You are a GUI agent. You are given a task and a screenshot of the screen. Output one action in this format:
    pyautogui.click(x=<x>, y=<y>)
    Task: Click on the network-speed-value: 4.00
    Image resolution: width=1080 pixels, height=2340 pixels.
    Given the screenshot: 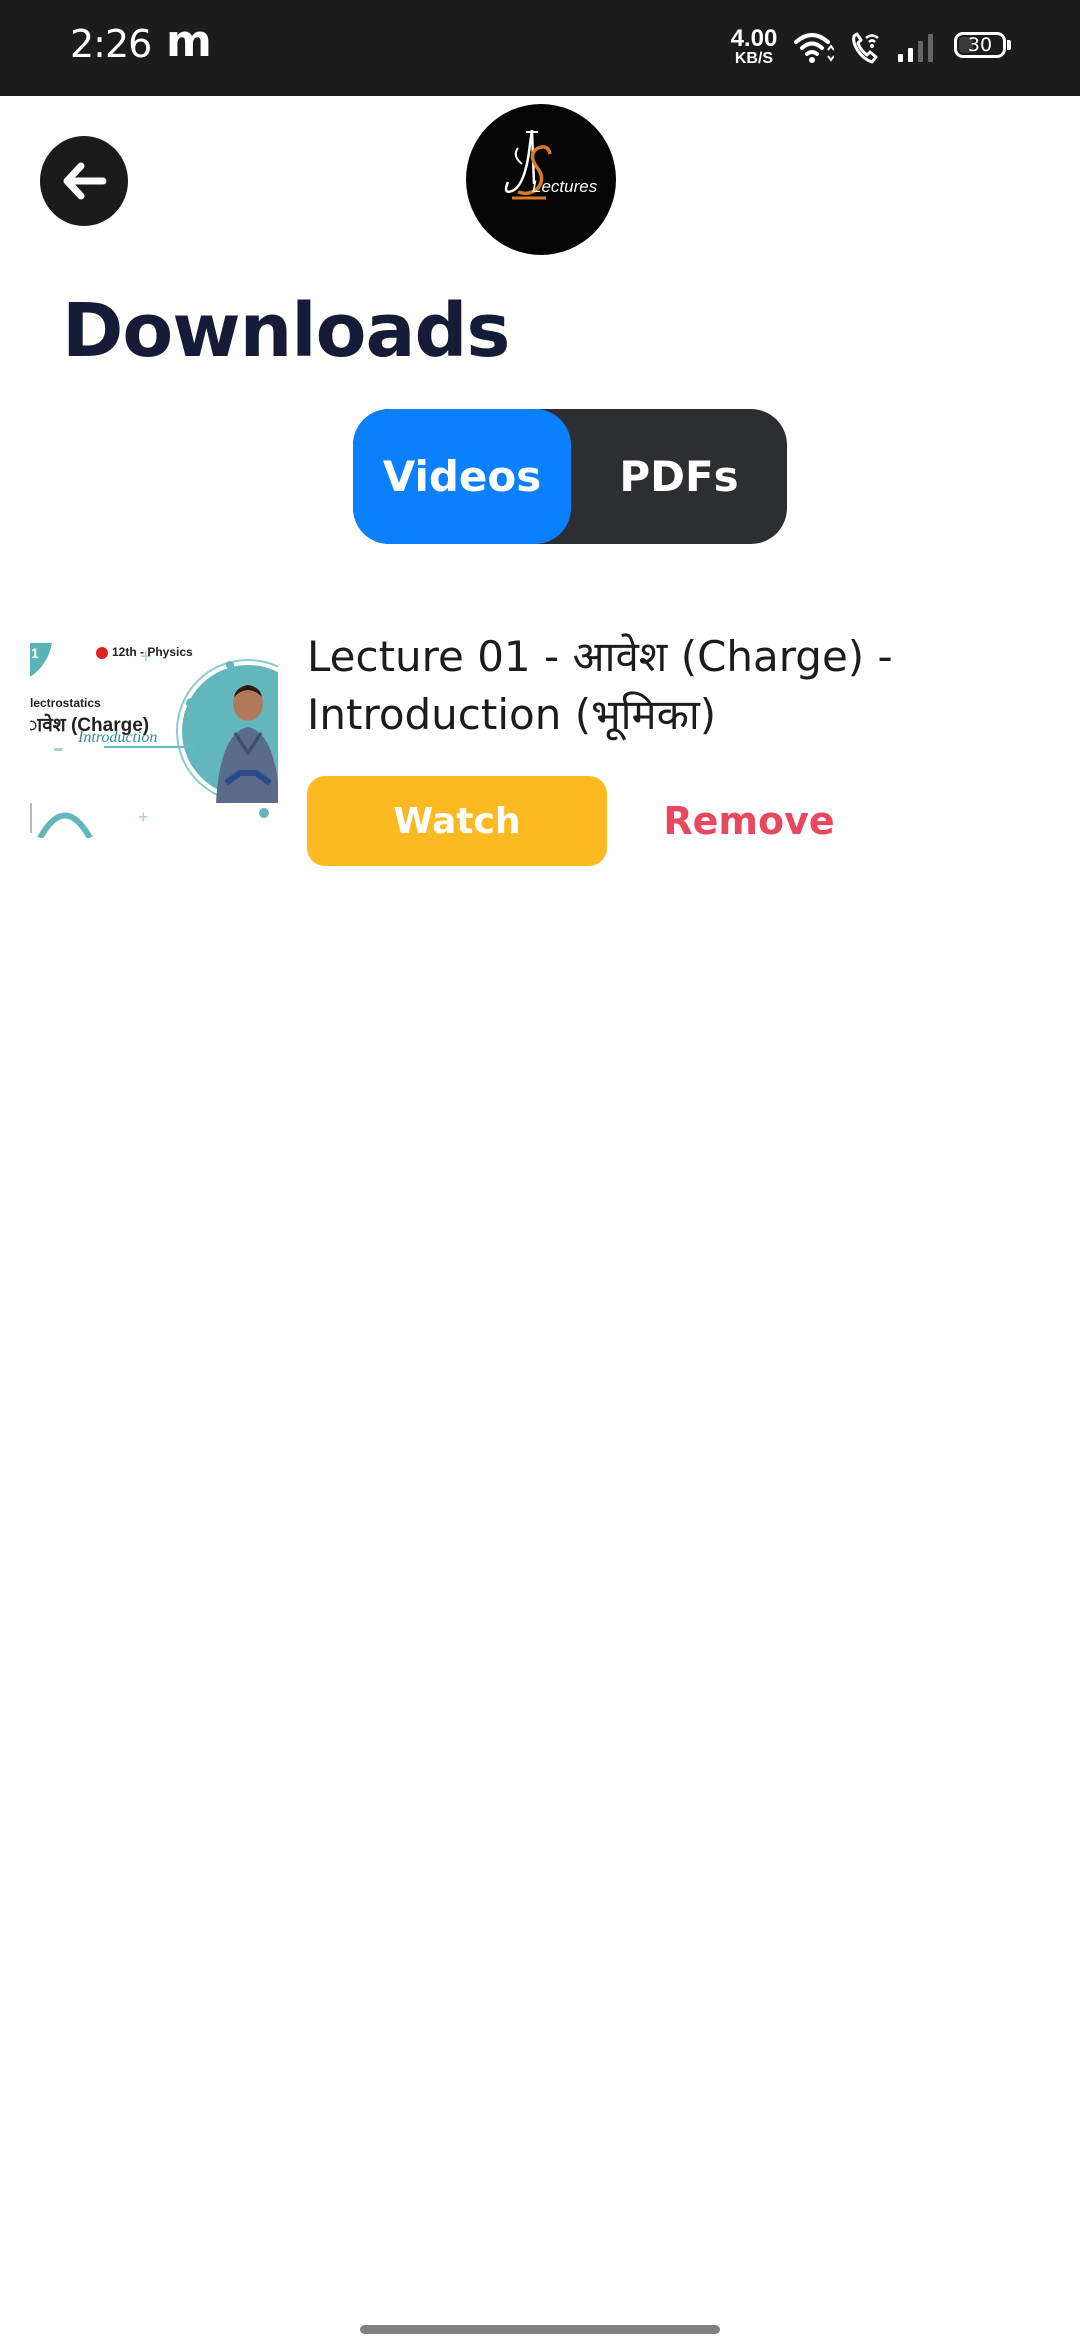 What is the action you would take?
    pyautogui.click(x=754, y=38)
    